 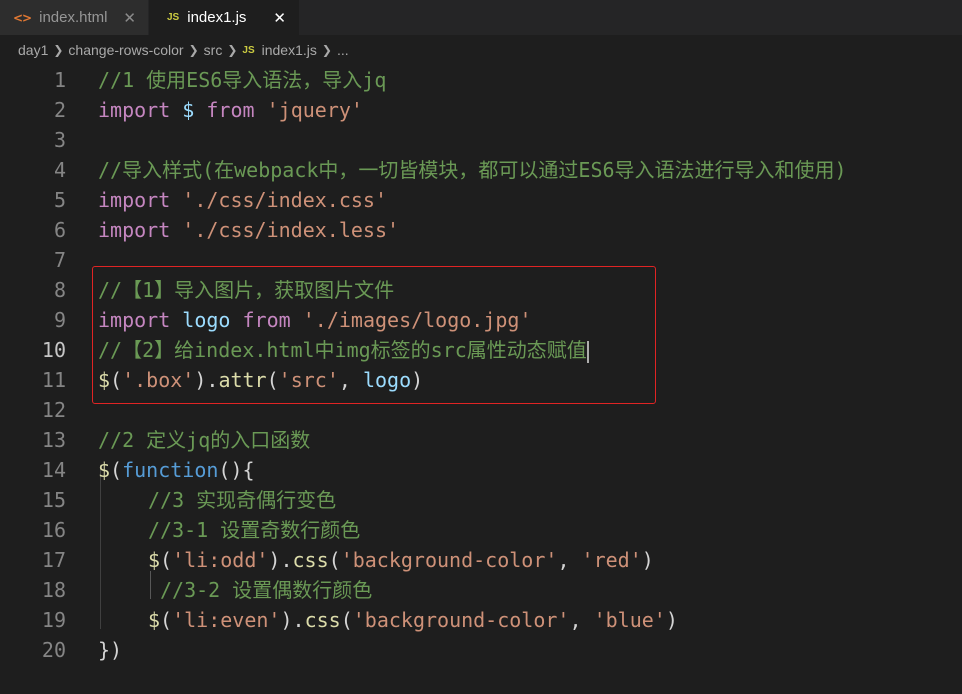 What do you see at coordinates (59, 230) in the screenshot?
I see `line-number: 6` at bounding box center [59, 230].